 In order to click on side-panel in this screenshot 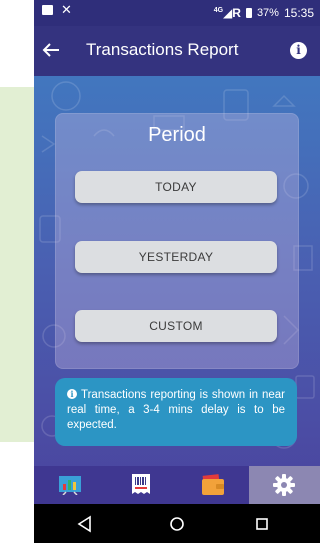, I will do `click(17, 264)`.